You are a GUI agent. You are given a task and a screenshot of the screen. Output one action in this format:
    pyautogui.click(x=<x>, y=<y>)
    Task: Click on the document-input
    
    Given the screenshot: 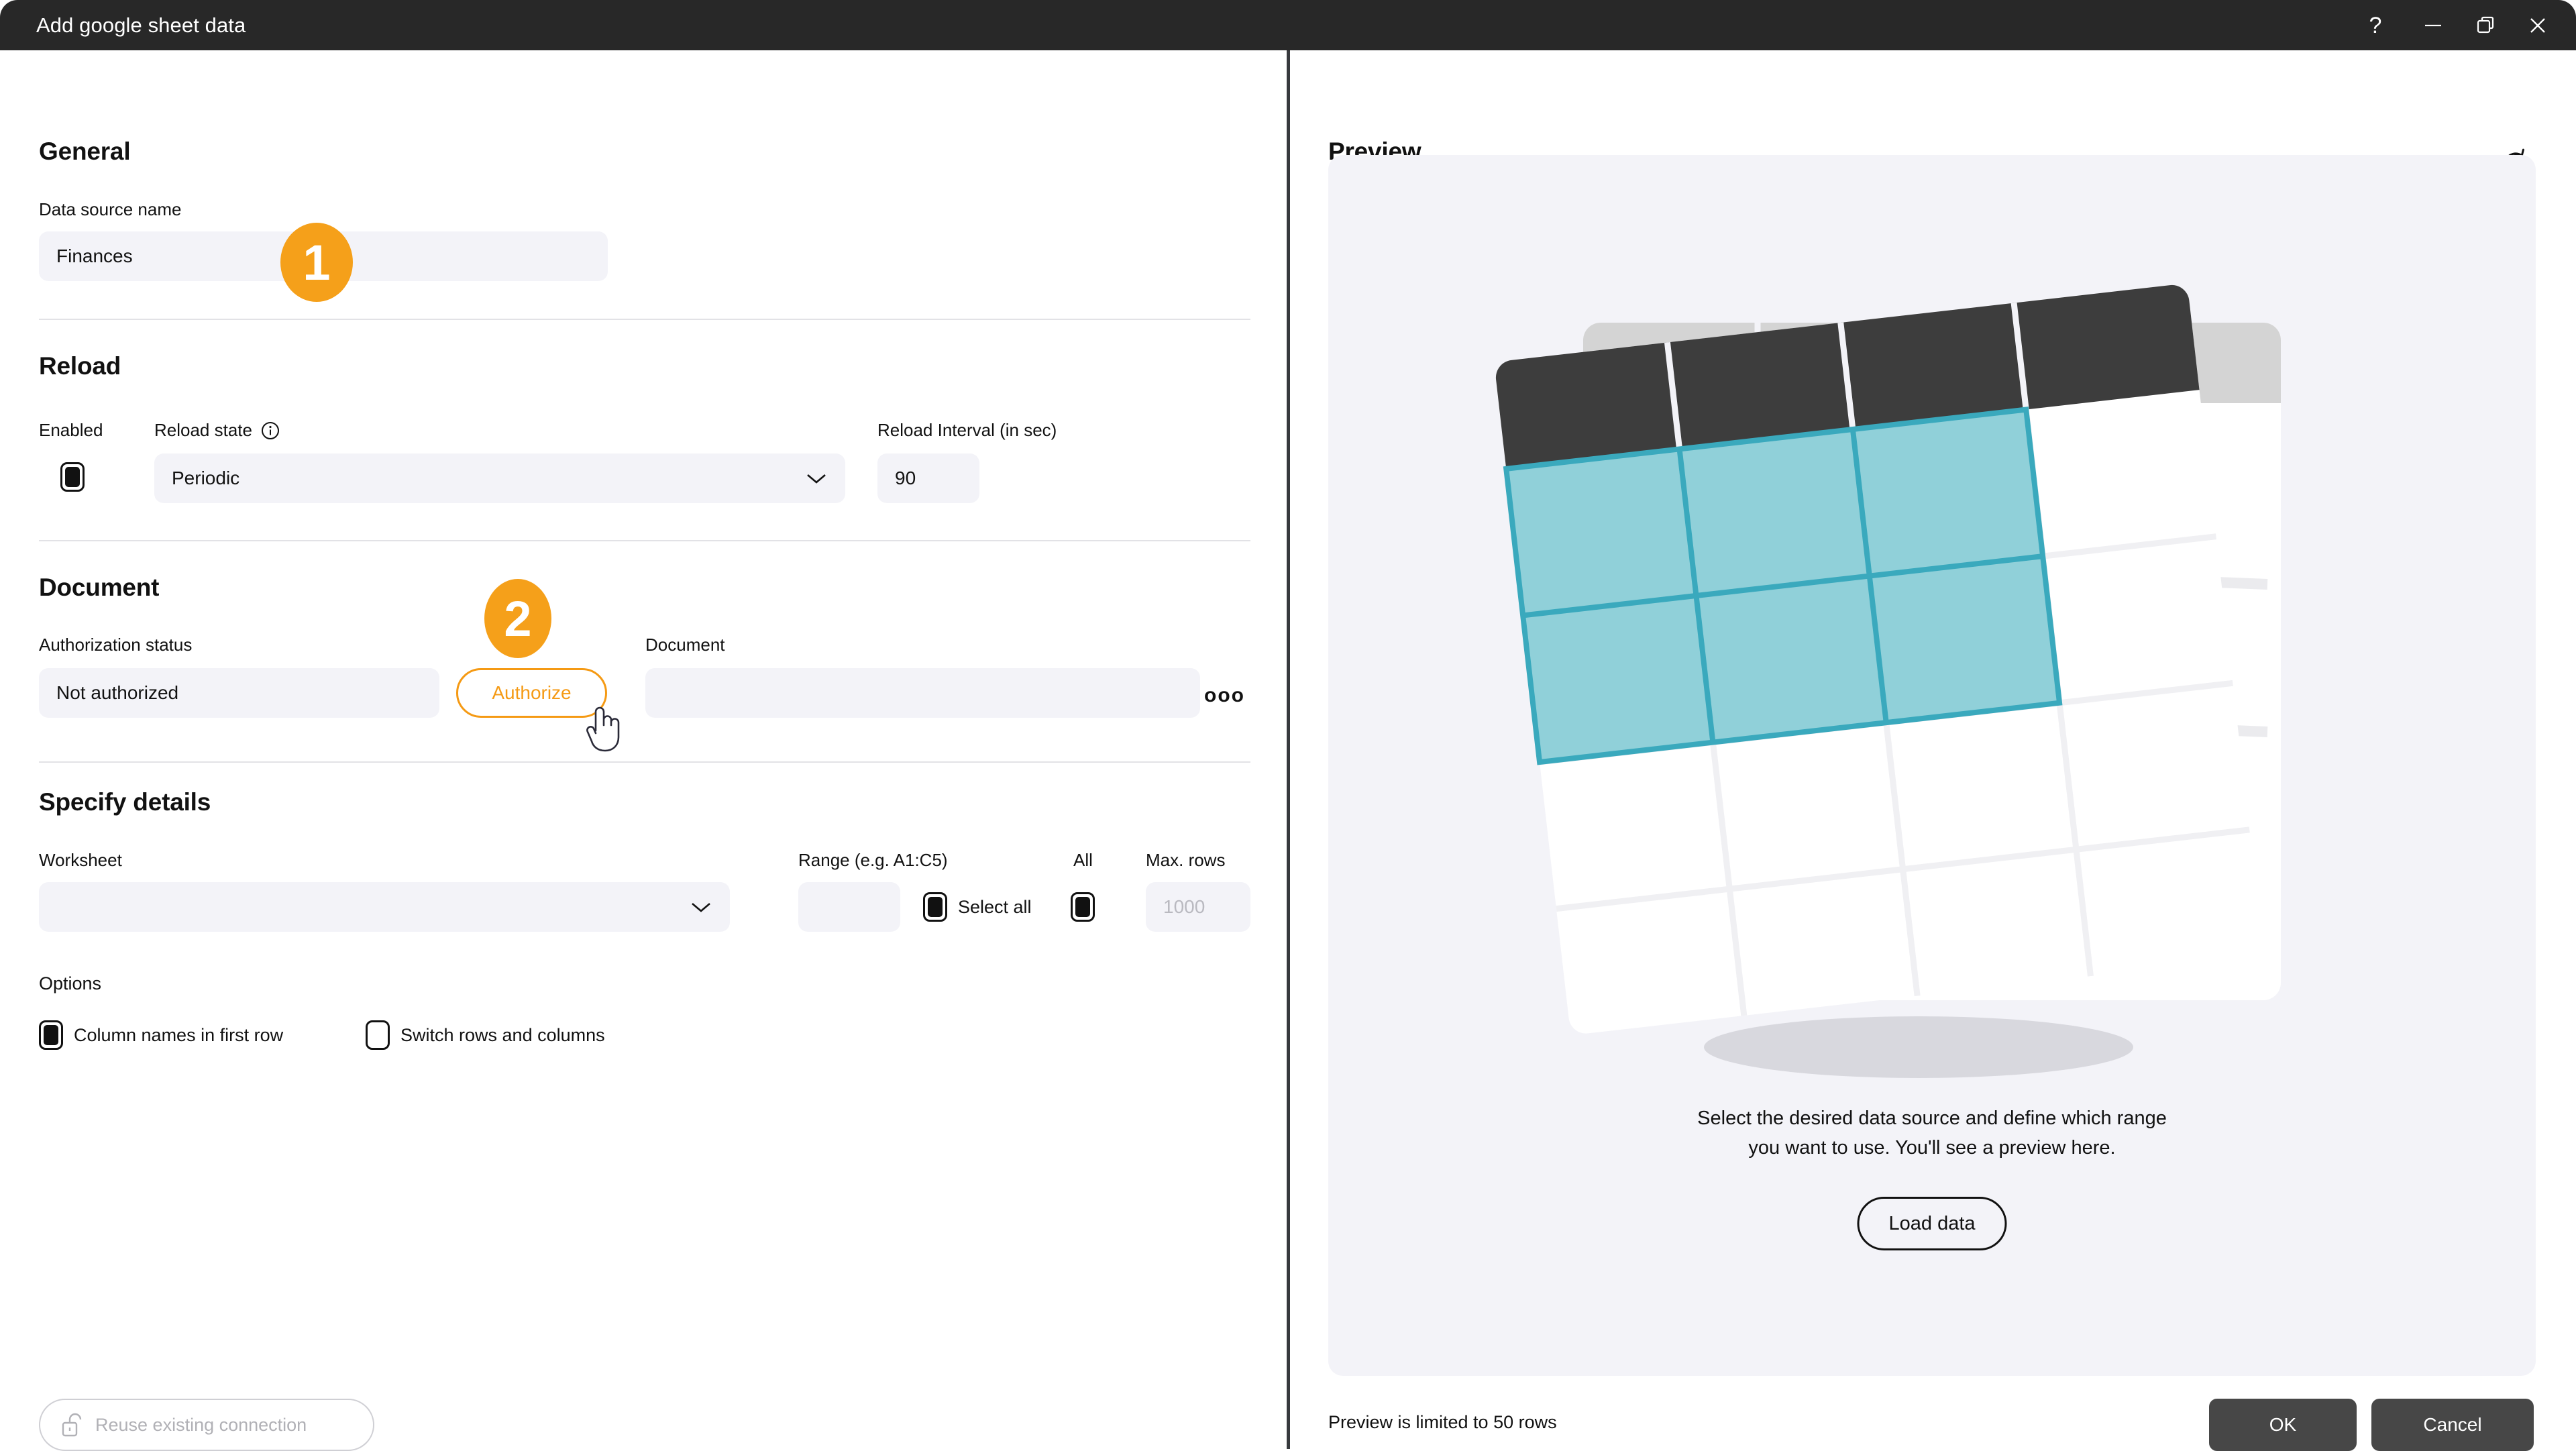 What is the action you would take?
    pyautogui.click(x=922, y=693)
    